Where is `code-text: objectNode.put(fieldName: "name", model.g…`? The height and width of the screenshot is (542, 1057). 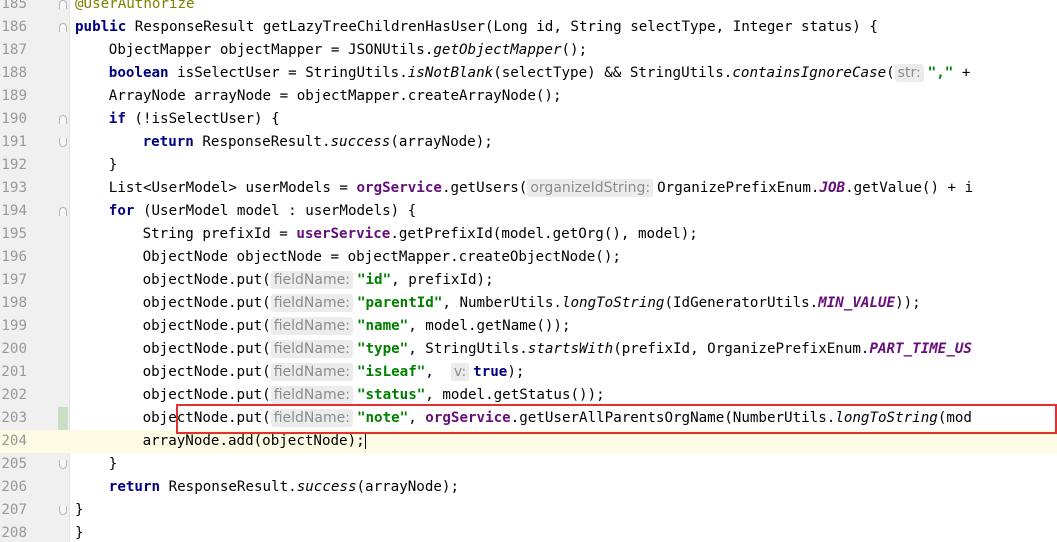 code-text: objectNode.put(fieldName: "name", model.g… is located at coordinates (357, 326).